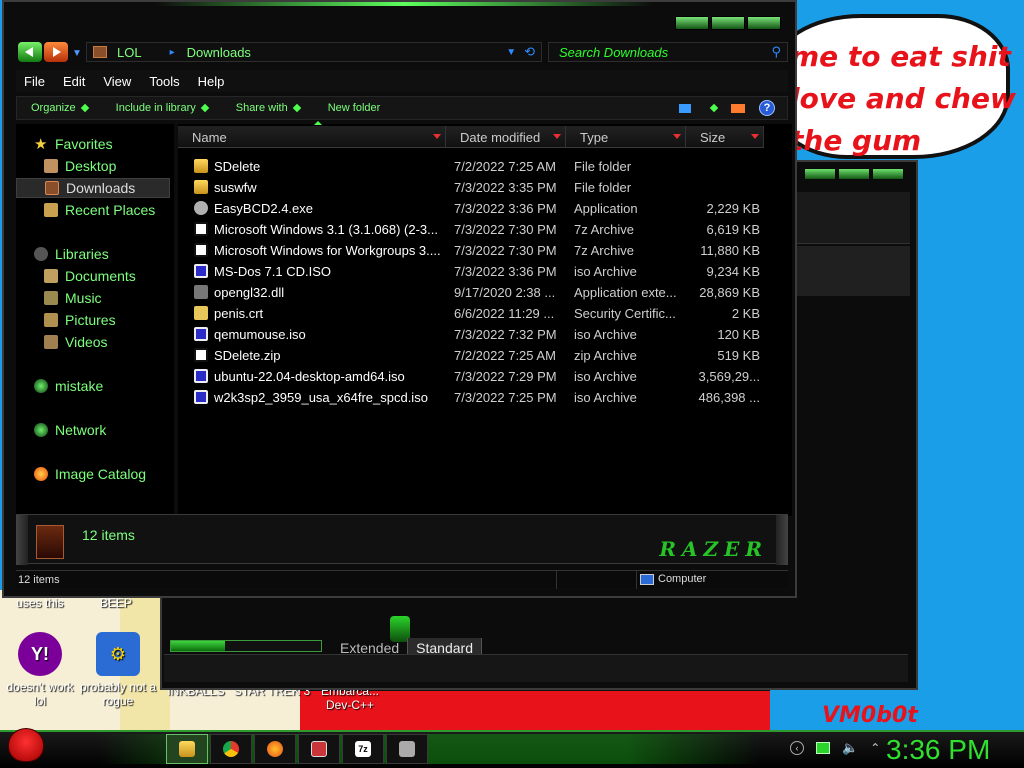  I want to click on file-name: w2k3sp2_3959_usa_x64fre_spcd.iso, so click(321, 397).